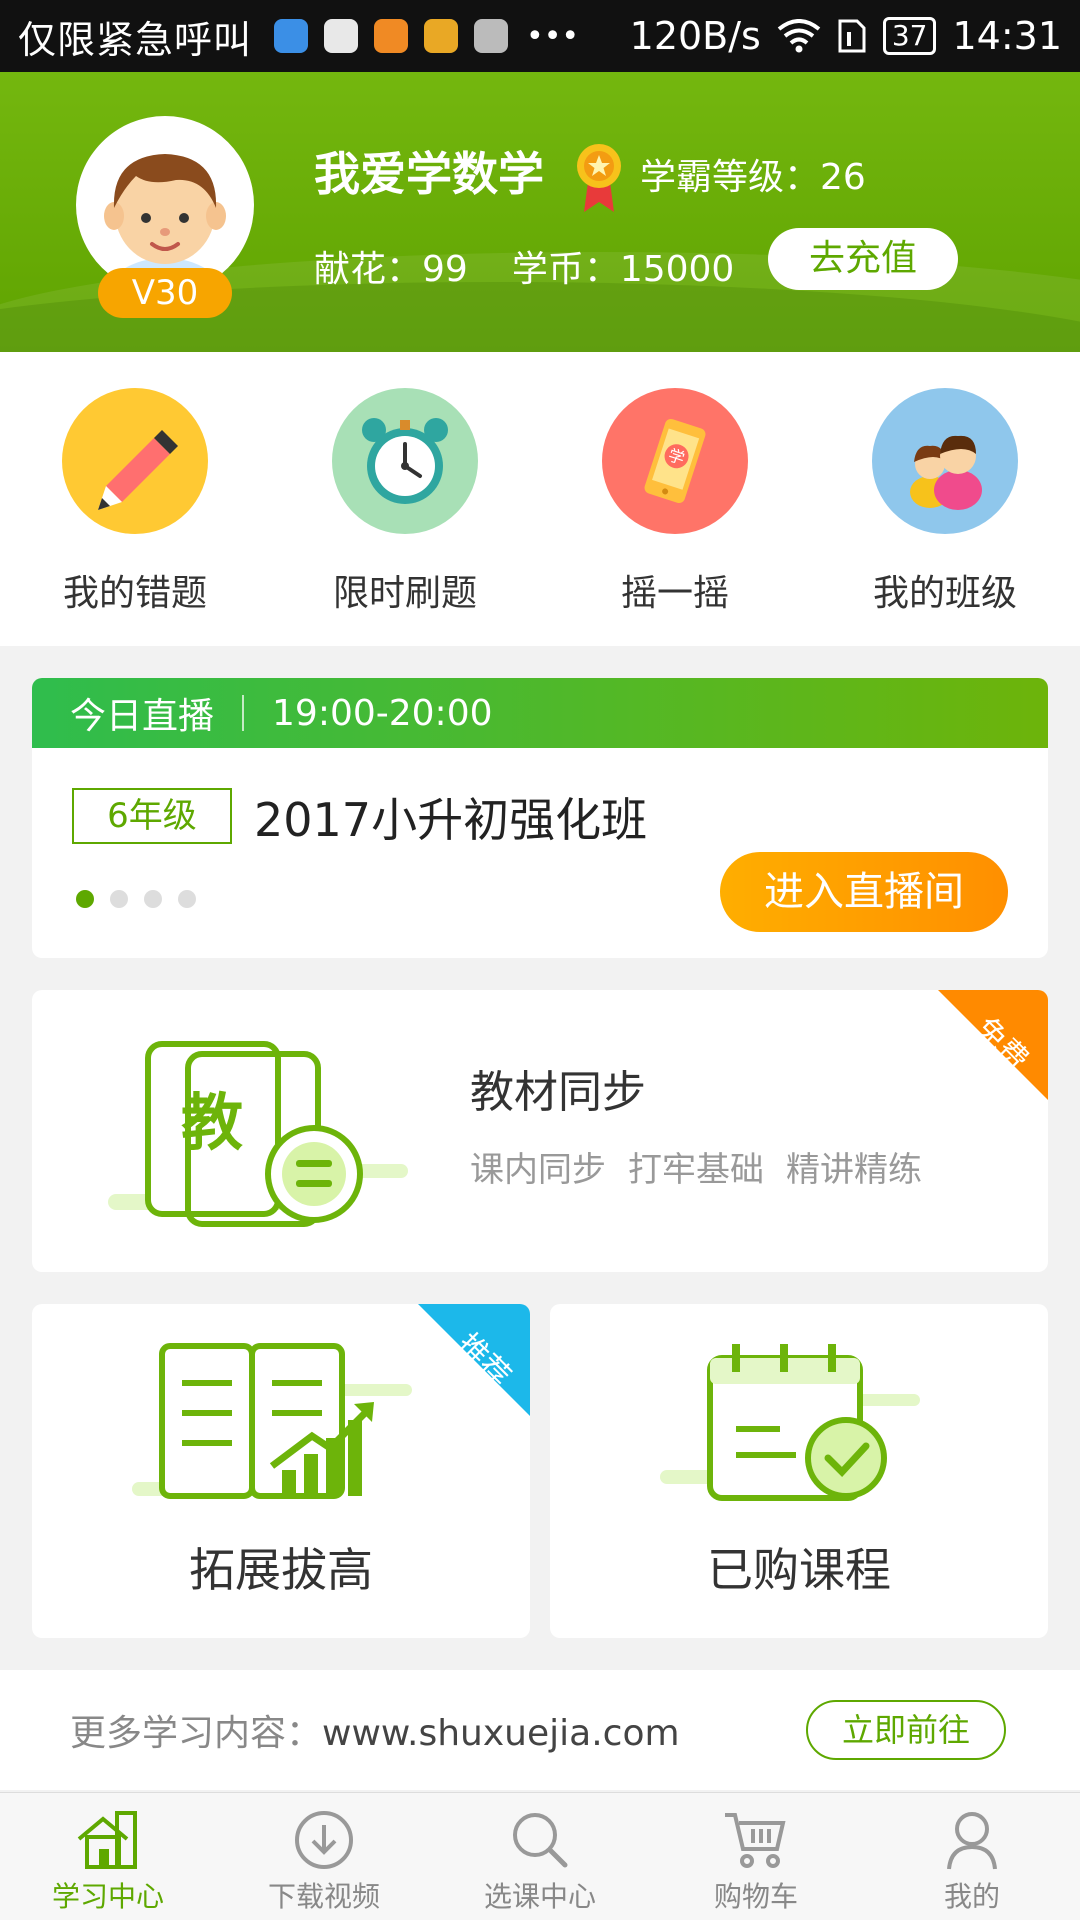 This screenshot has height=1920, width=1080. I want to click on quick-item-label: 我的班级, so click(944, 593).